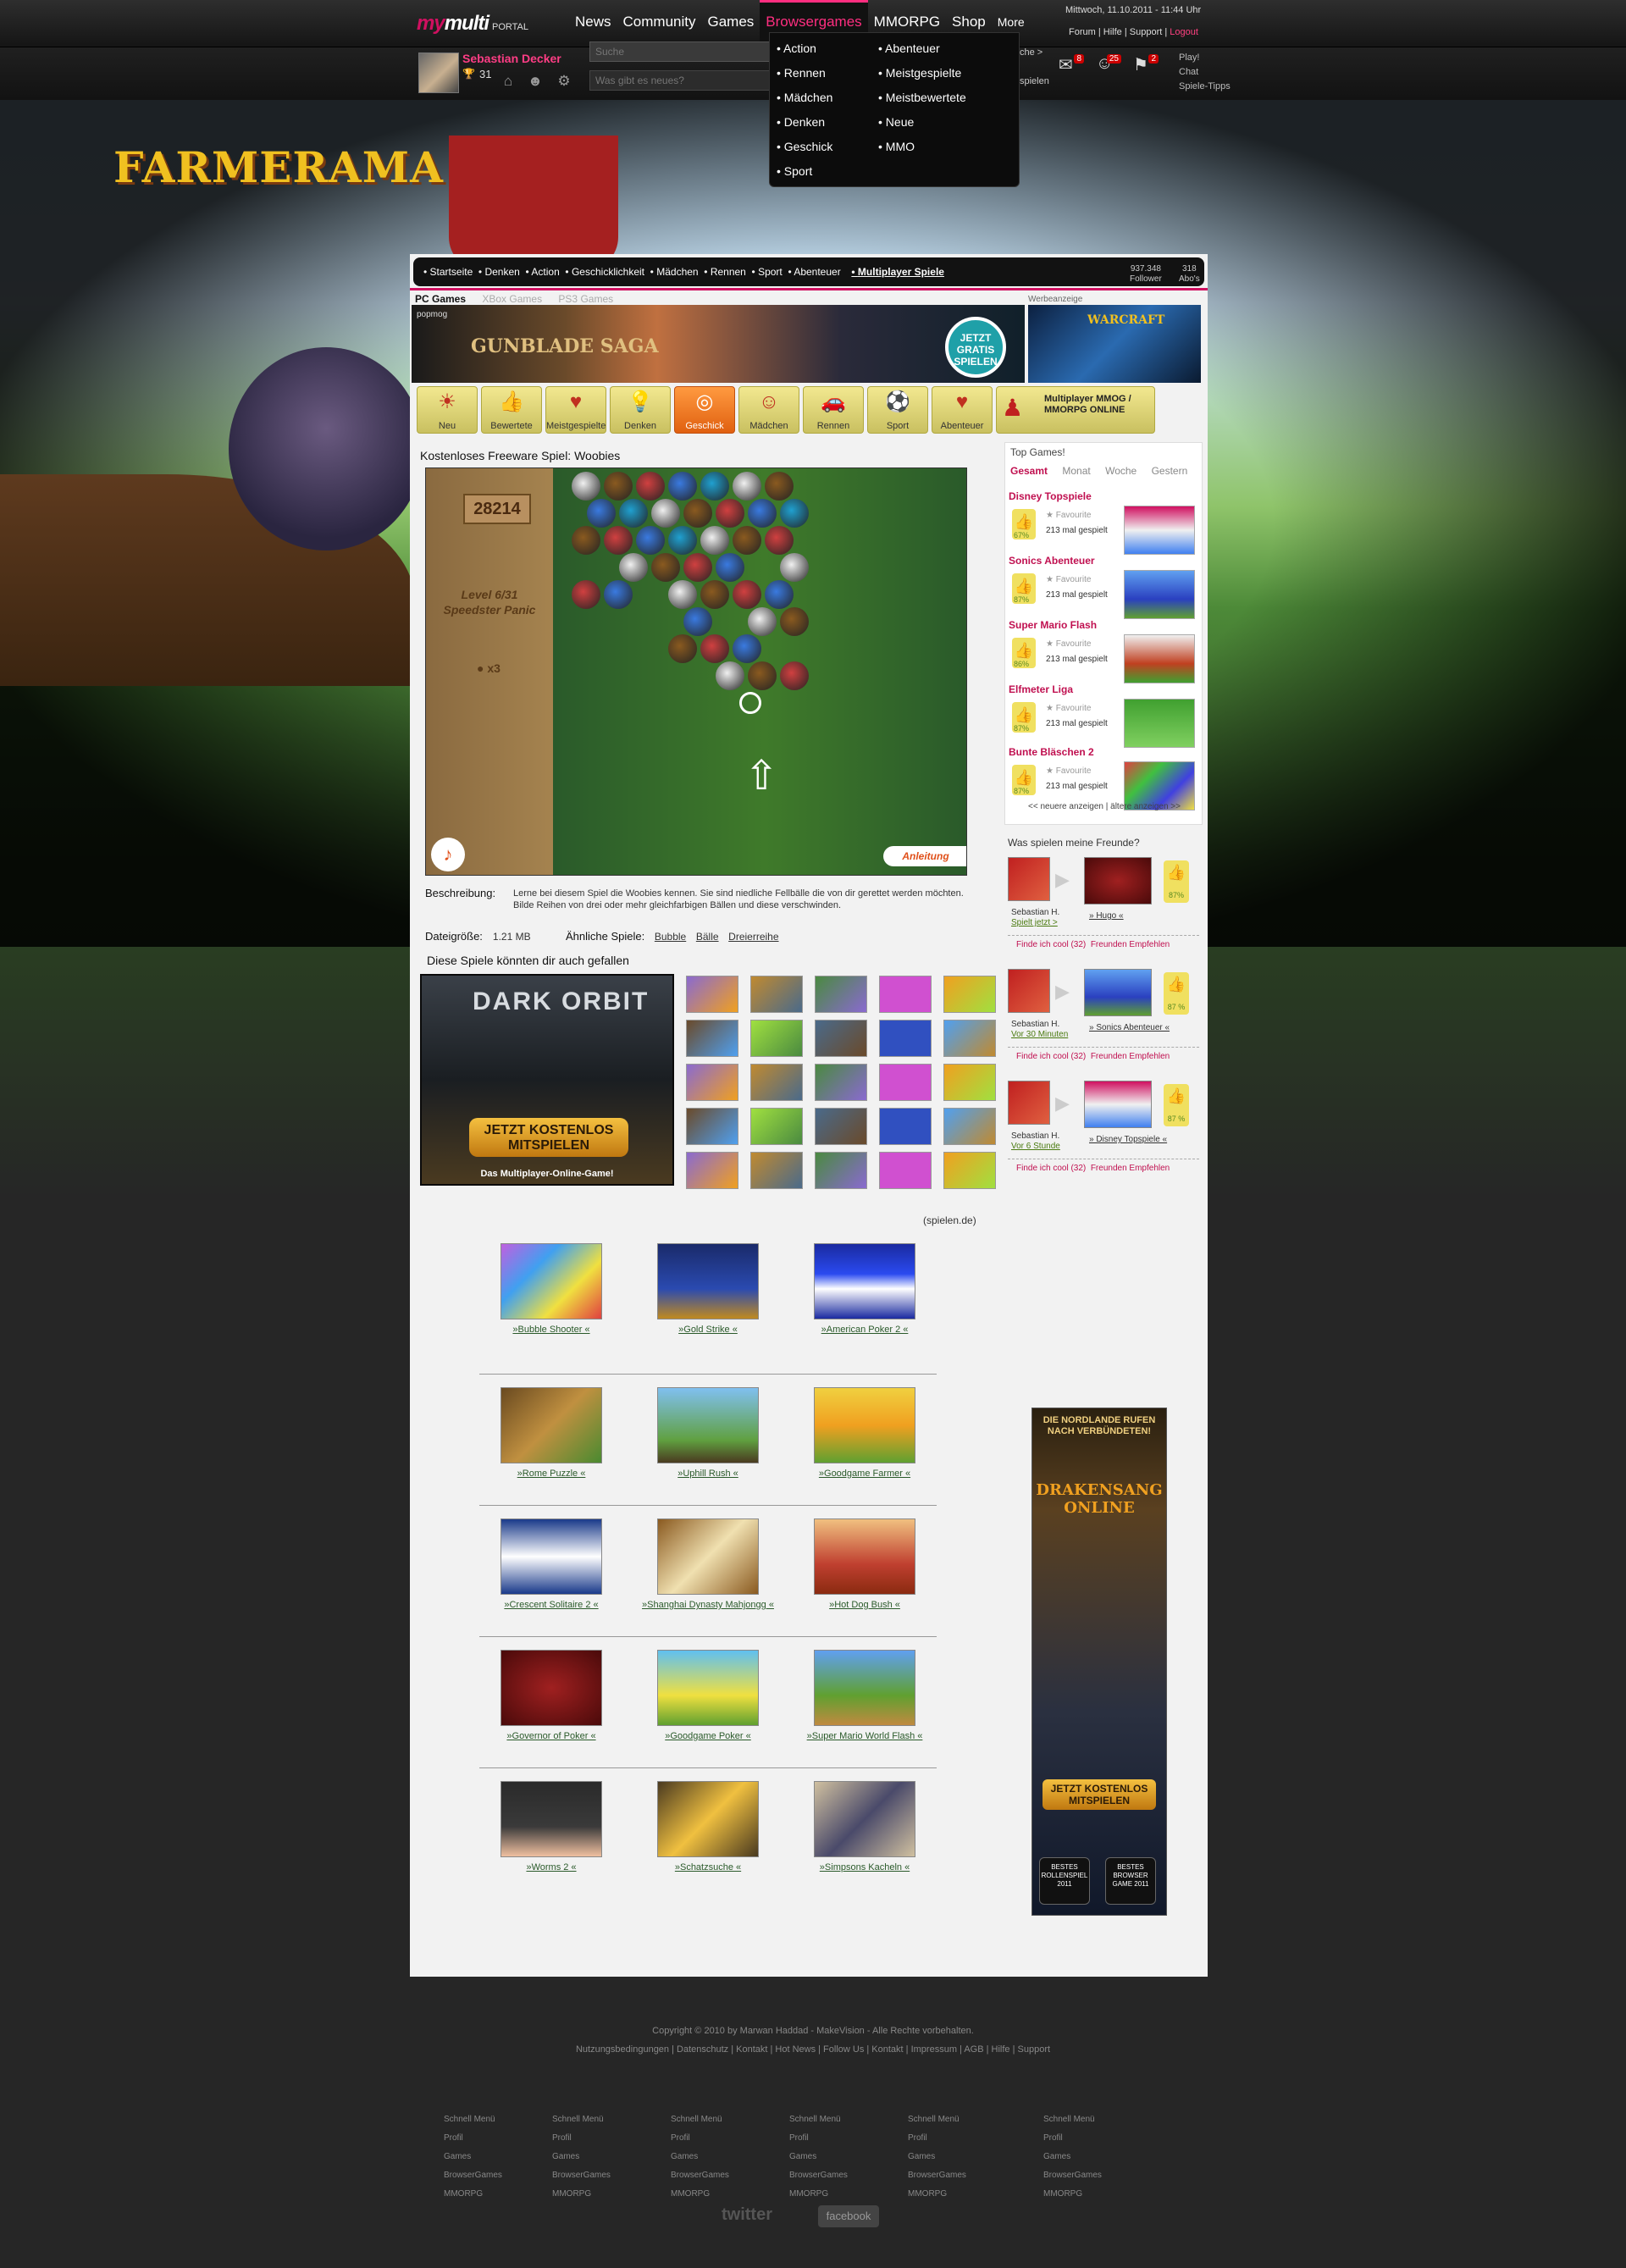  I want to click on play-now-button: JETZT KOSTENLOS MITSPIELEN, so click(1099, 1795).